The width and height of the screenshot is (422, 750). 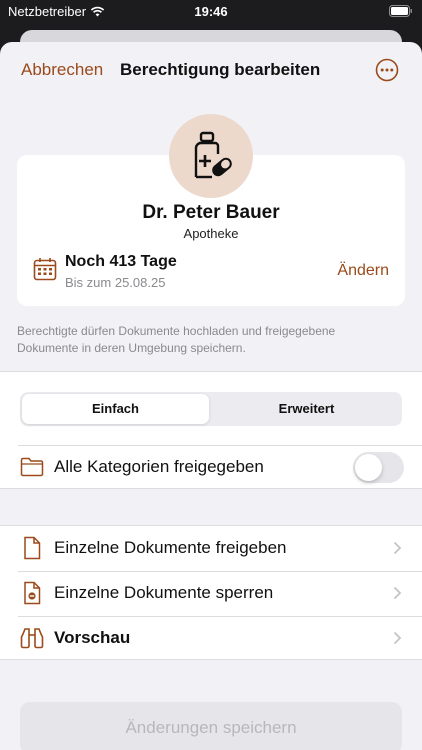 I want to click on page-title: Berechtigung bearbeiten, so click(x=220, y=69).